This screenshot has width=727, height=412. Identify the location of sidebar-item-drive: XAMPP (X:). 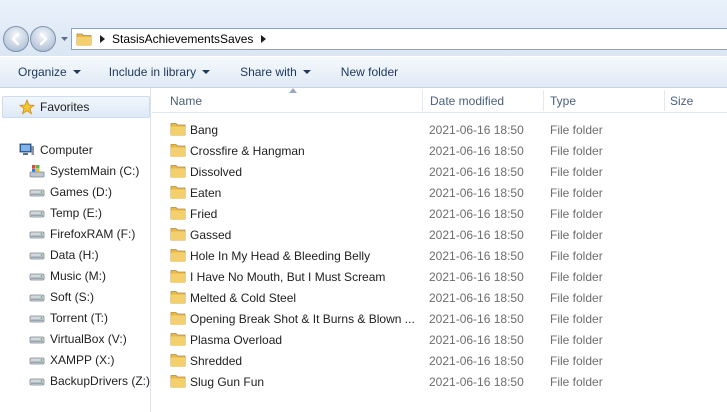
(71, 360).